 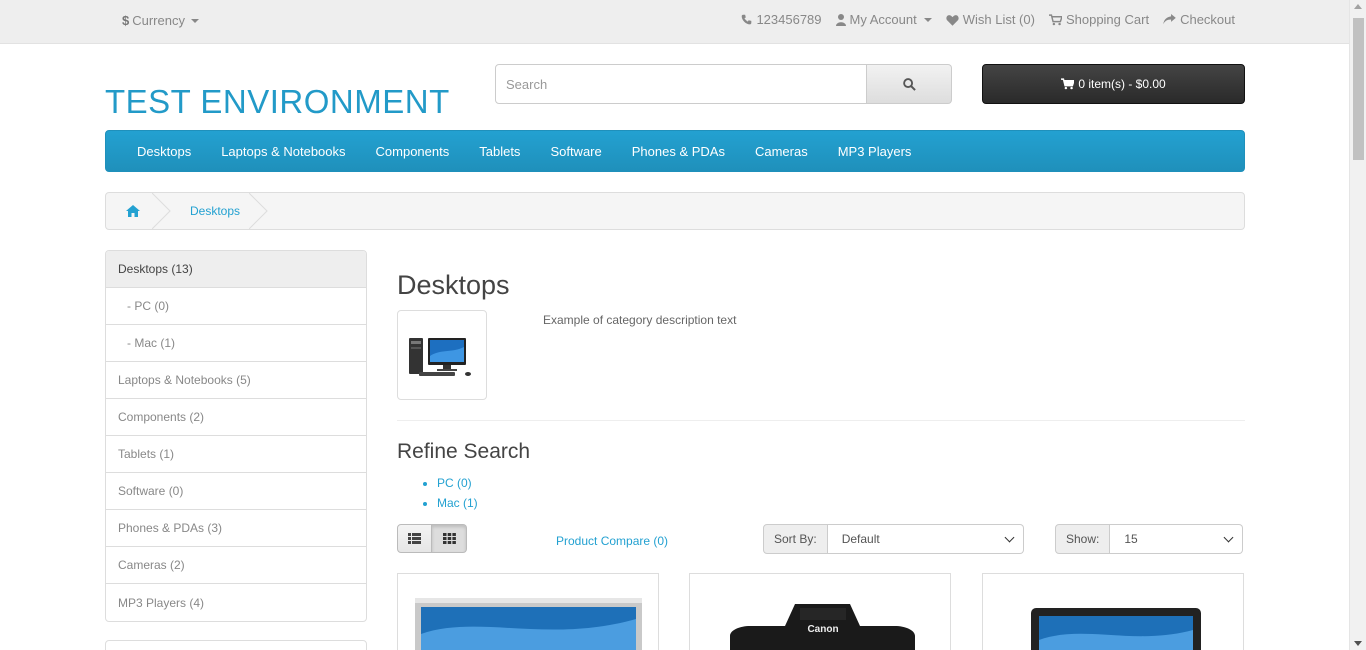 I want to click on refine-search-list: PC (0) Mac (1), so click(x=451, y=496).